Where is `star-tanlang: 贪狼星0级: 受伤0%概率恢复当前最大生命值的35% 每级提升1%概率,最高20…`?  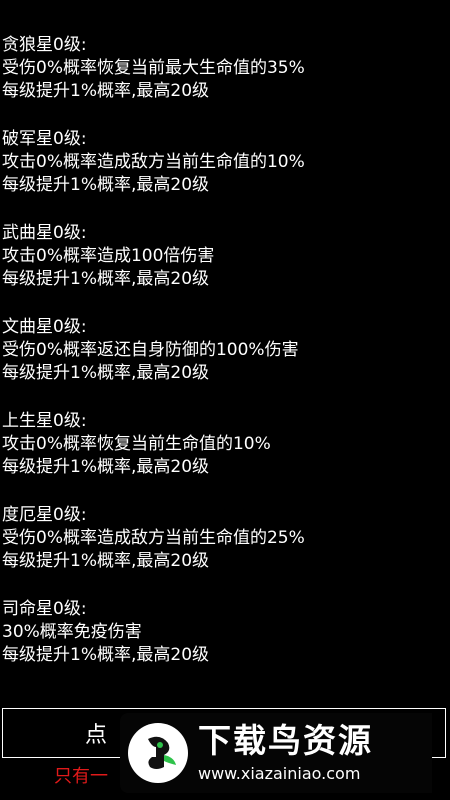
star-tanlang: 贪狼星0级: 受伤0%概率恢复当前最大生命值的35% 每级提升1%概率,最高20… is located at coordinates (225, 81).